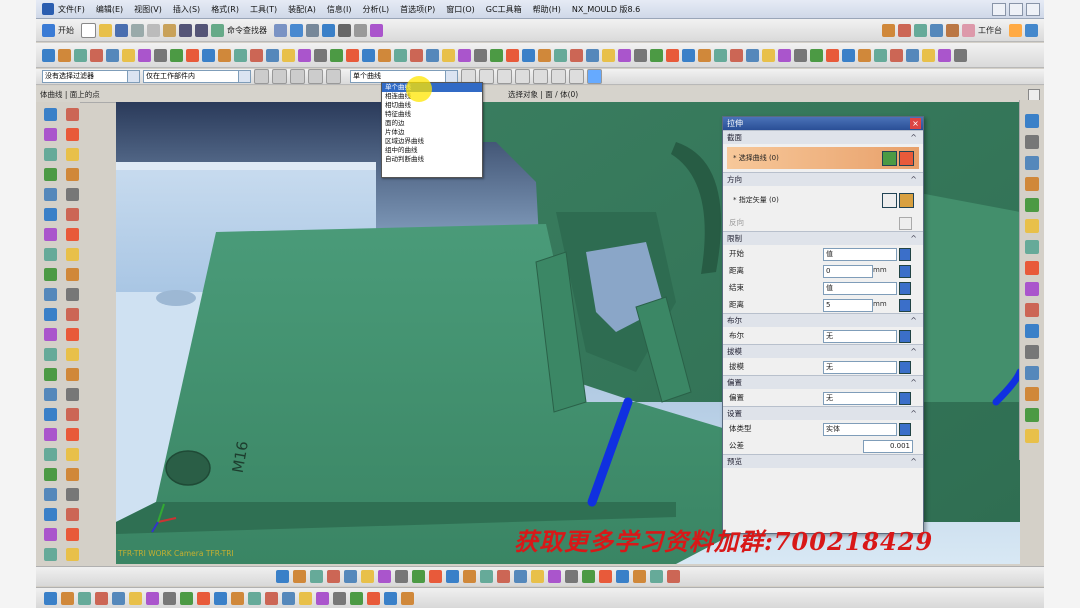  What do you see at coordinates (432, 159) in the screenshot?
I see `curve-rule-option: 自动判断曲线` at bounding box center [432, 159].